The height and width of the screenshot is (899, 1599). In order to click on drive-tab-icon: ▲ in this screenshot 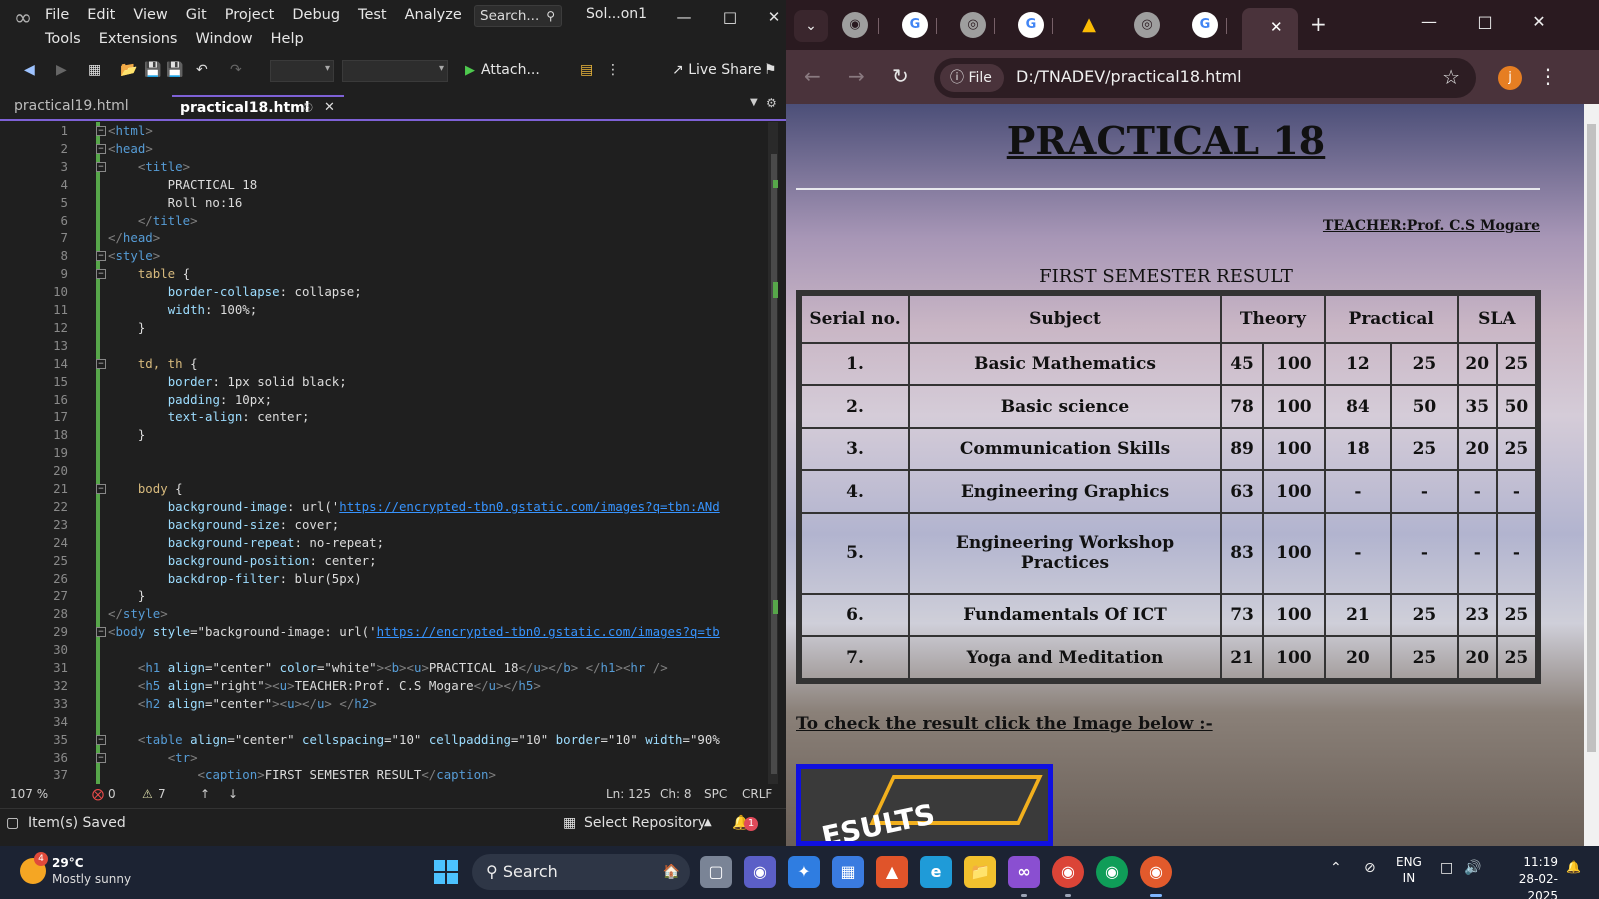, I will do `click(1089, 25)`.